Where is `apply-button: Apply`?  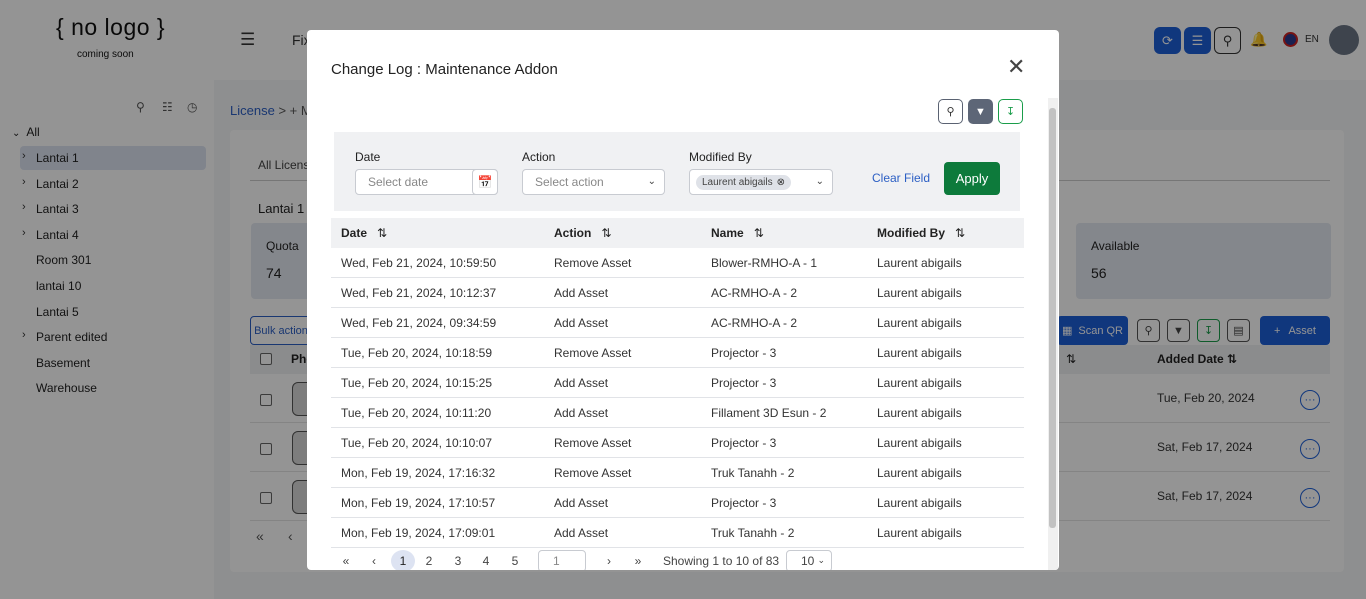 apply-button: Apply is located at coordinates (972, 178).